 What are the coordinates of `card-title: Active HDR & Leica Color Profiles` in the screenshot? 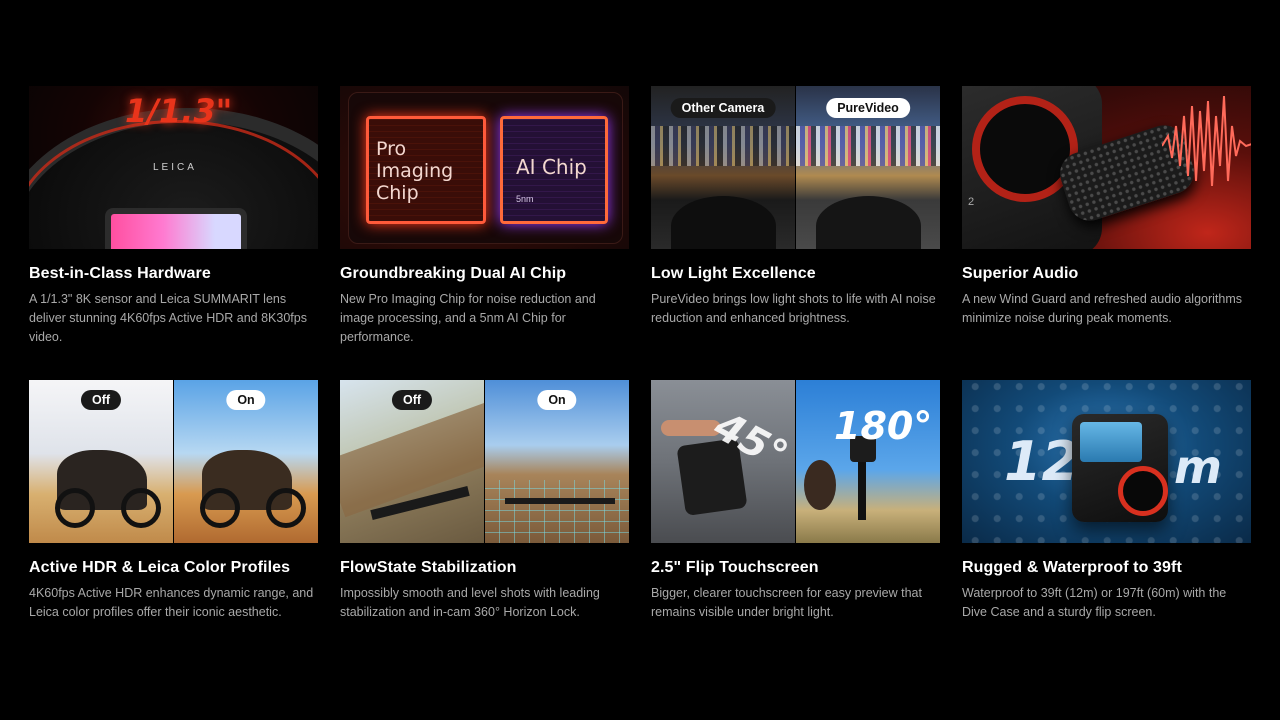 It's located at (160, 567).